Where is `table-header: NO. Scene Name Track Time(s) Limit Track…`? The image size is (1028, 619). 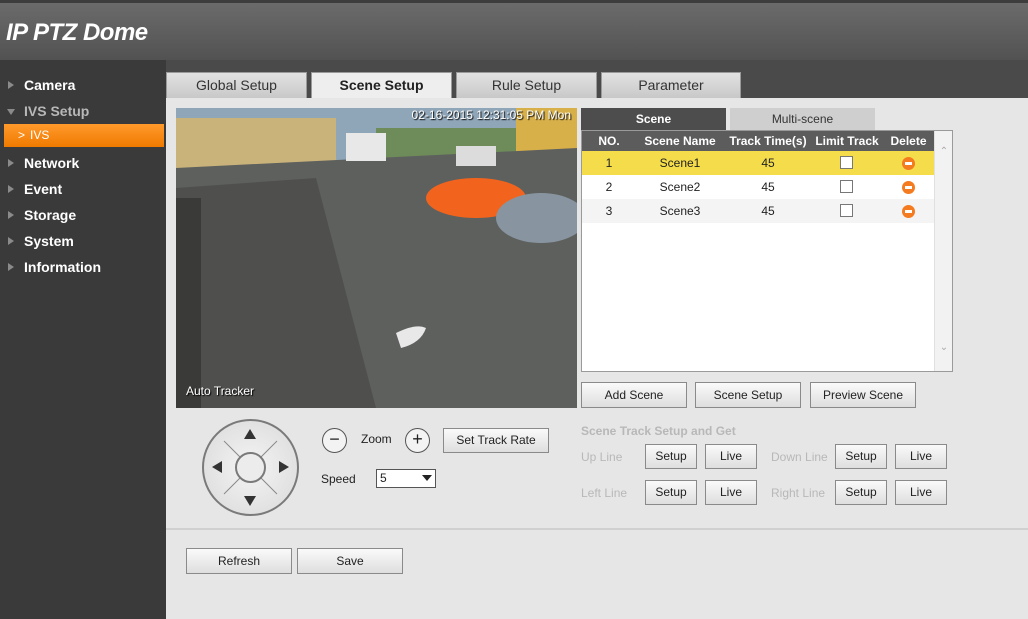 table-header: NO. Scene Name Track Time(s) Limit Track… is located at coordinates (758, 141).